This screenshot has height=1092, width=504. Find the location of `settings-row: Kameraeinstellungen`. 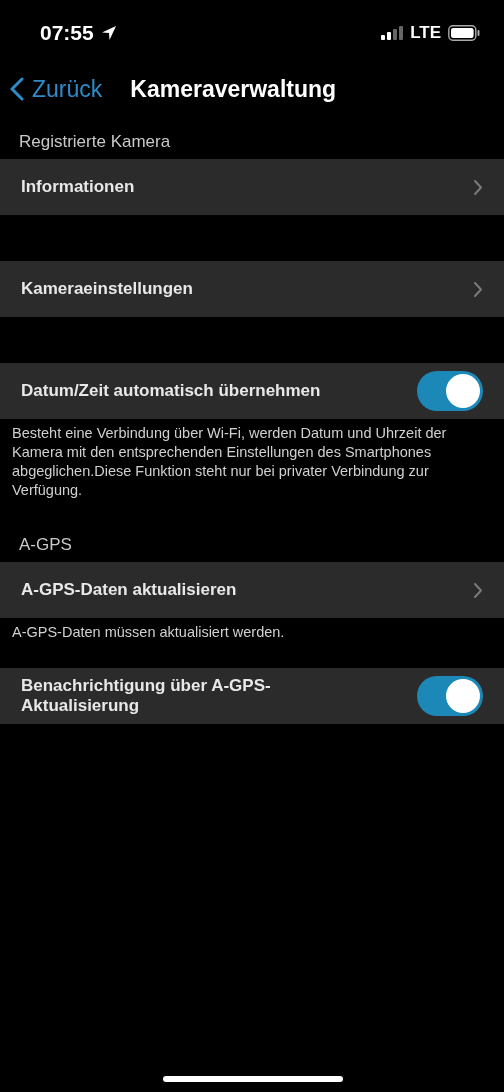

settings-row: Kameraeinstellungen is located at coordinates (252, 289).